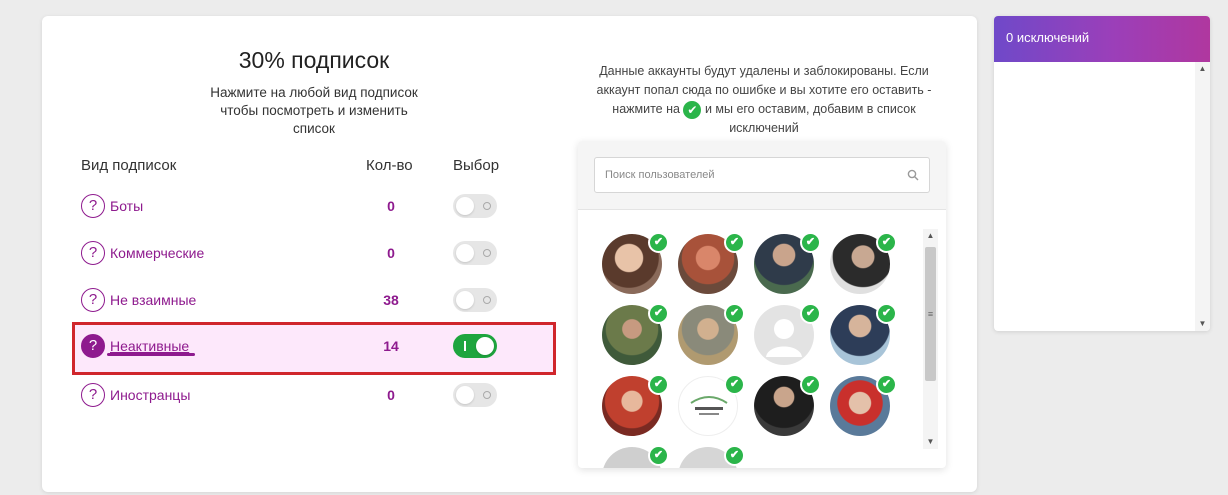  I want to click on subscription-type-label: Иностранцы, so click(150, 395).